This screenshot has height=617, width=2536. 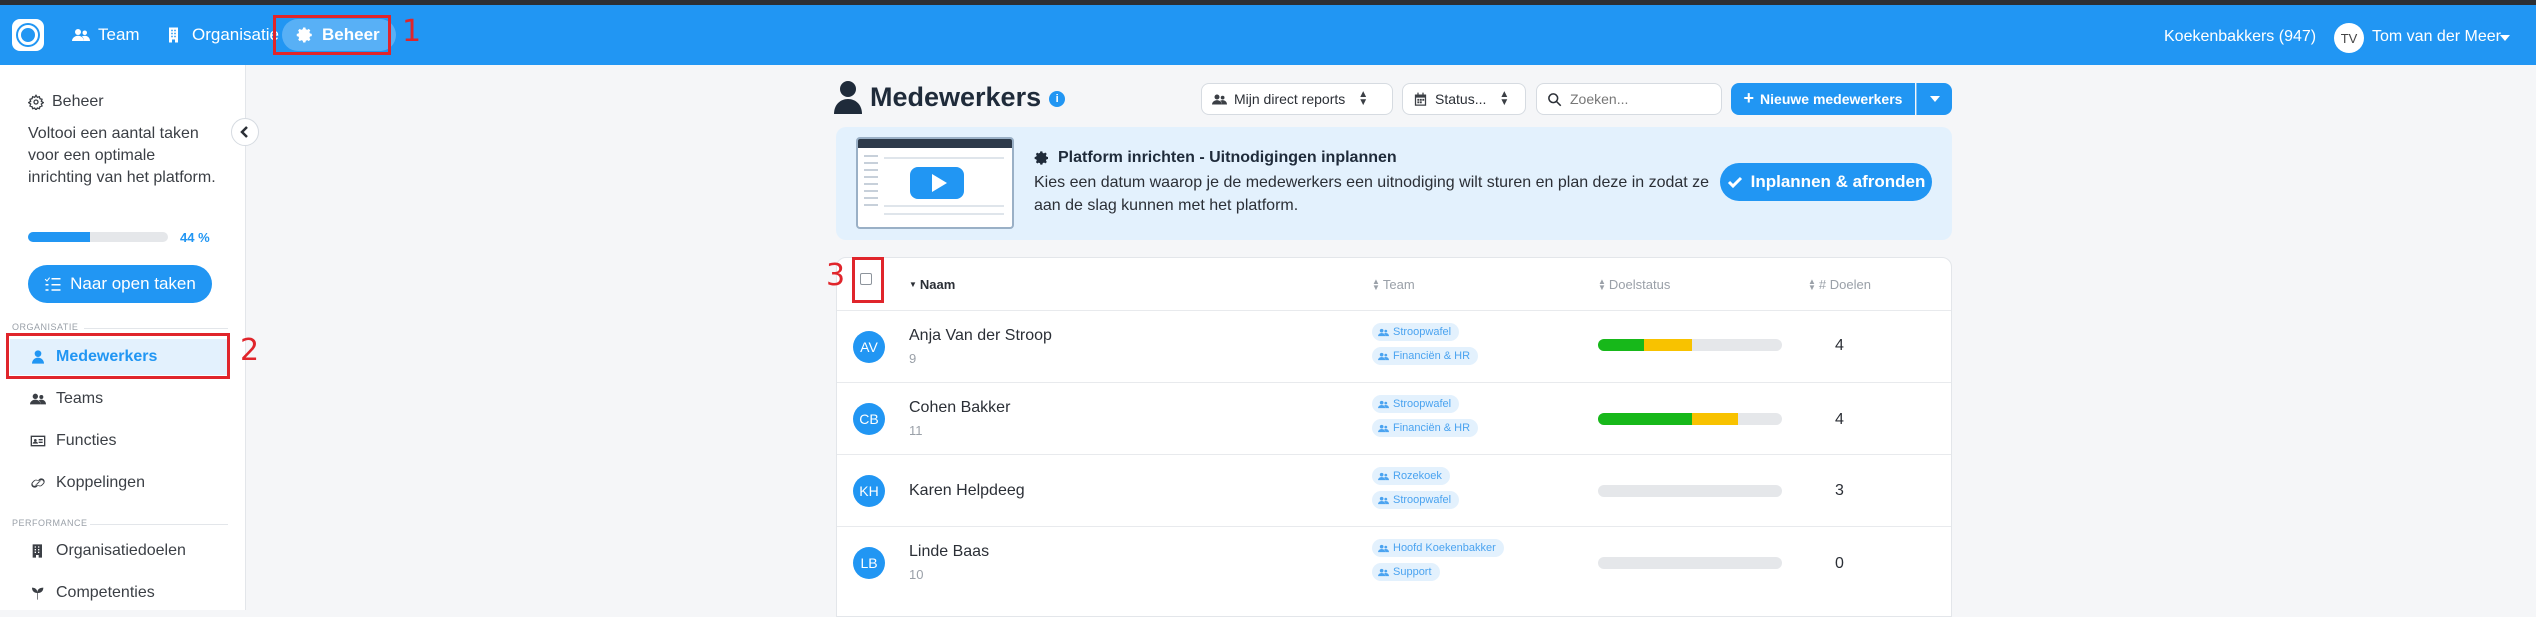 I want to click on video-thumbnail, so click(x=935, y=183).